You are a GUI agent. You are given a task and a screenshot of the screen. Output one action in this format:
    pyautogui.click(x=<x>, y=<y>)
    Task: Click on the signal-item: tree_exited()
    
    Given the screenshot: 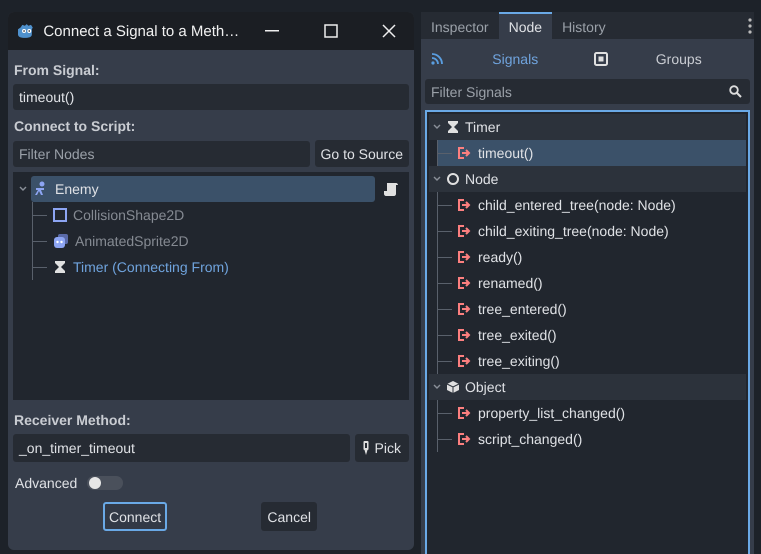 What is the action you would take?
    pyautogui.click(x=592, y=335)
    